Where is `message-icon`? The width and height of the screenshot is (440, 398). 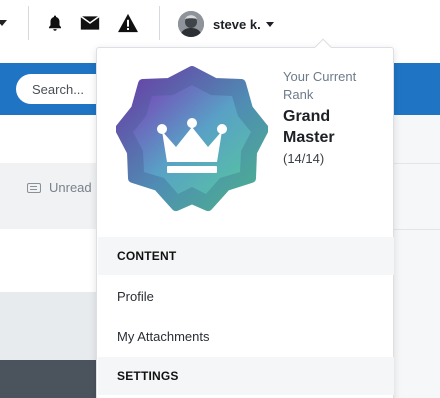 message-icon is located at coordinates (34, 187).